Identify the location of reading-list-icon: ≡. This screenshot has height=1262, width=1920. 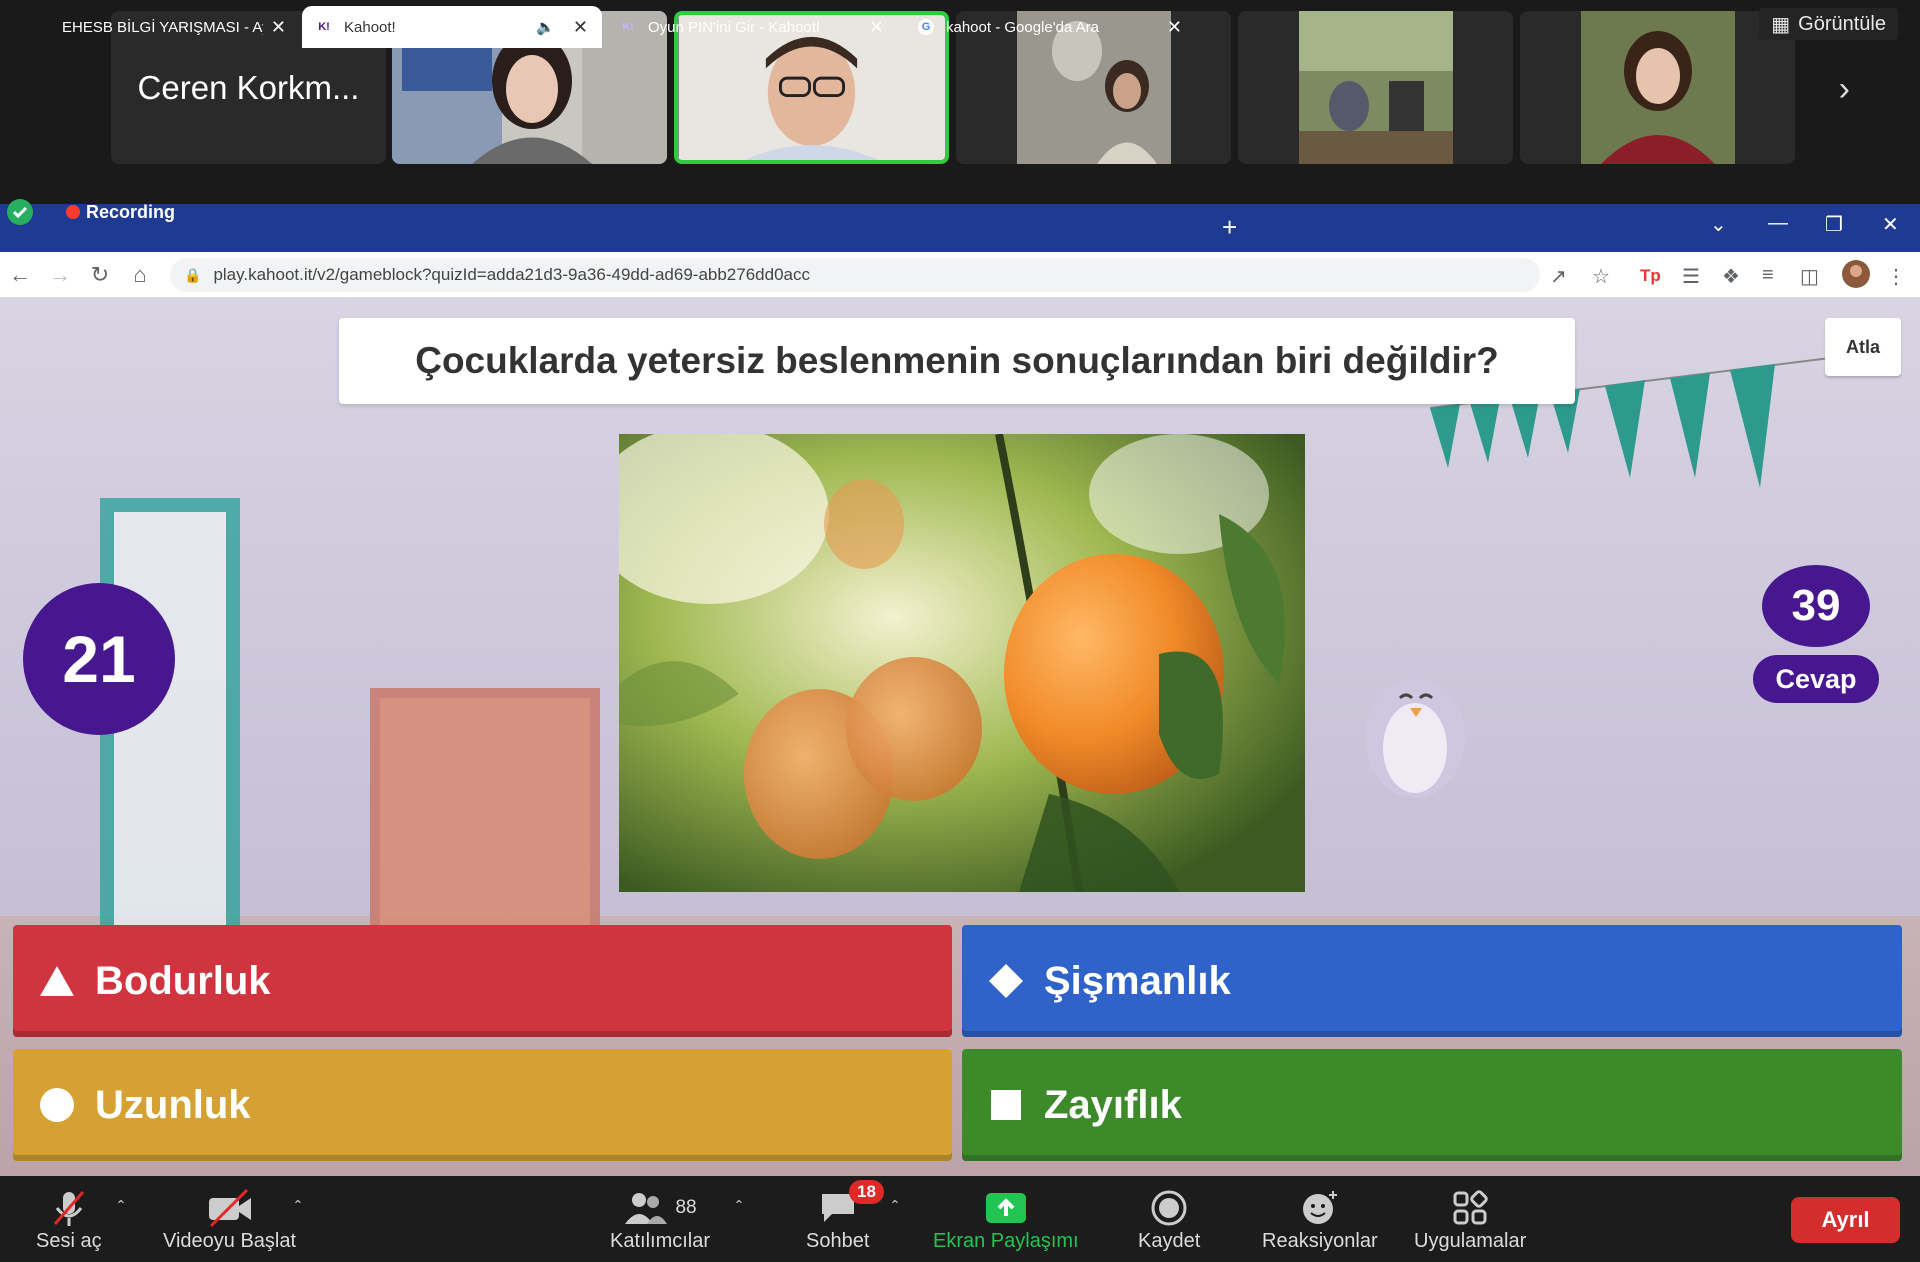
(1768, 275).